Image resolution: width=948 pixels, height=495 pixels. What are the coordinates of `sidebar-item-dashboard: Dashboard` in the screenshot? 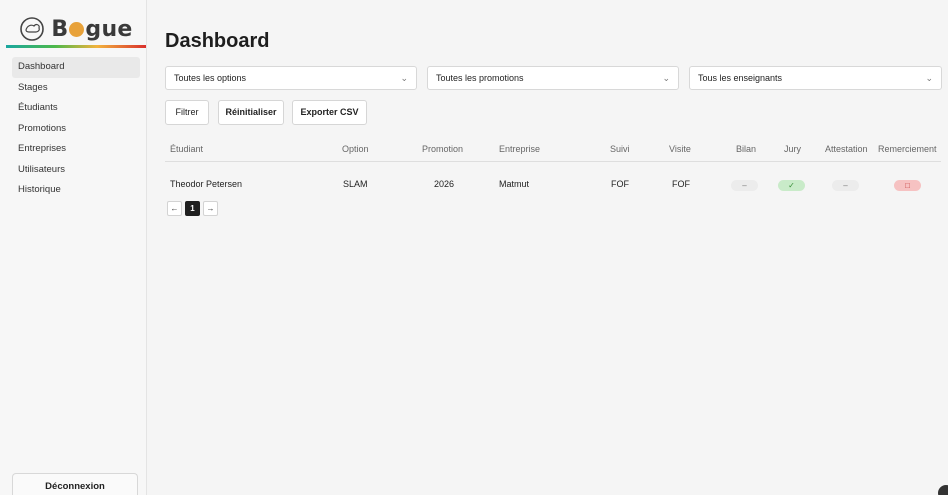 It's located at (76, 67).